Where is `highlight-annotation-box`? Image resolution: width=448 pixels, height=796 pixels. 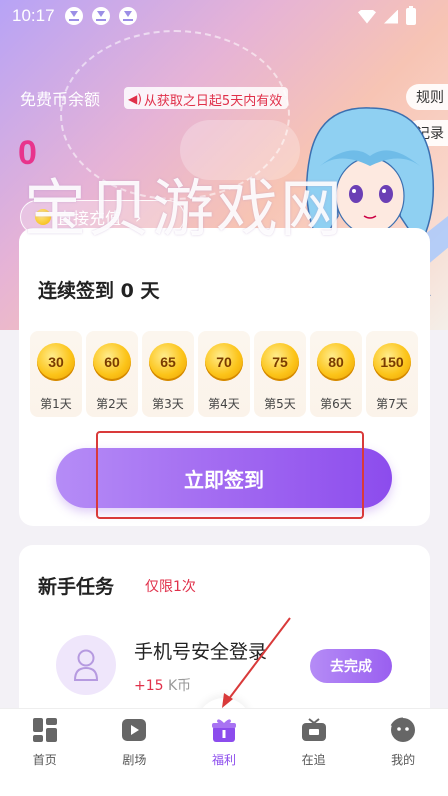 highlight-annotation-box is located at coordinates (230, 475).